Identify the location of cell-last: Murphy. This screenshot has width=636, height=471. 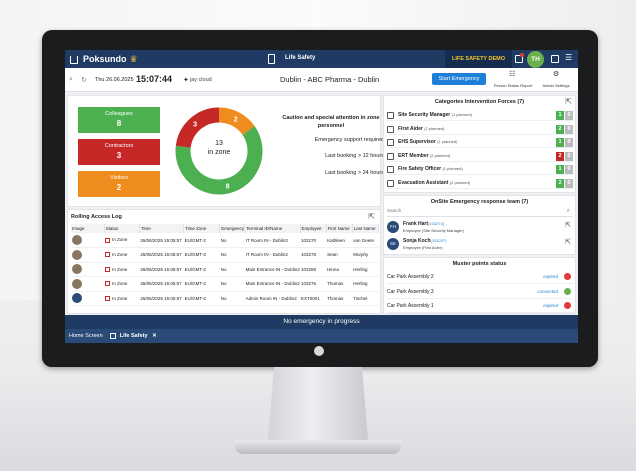
(365, 255).